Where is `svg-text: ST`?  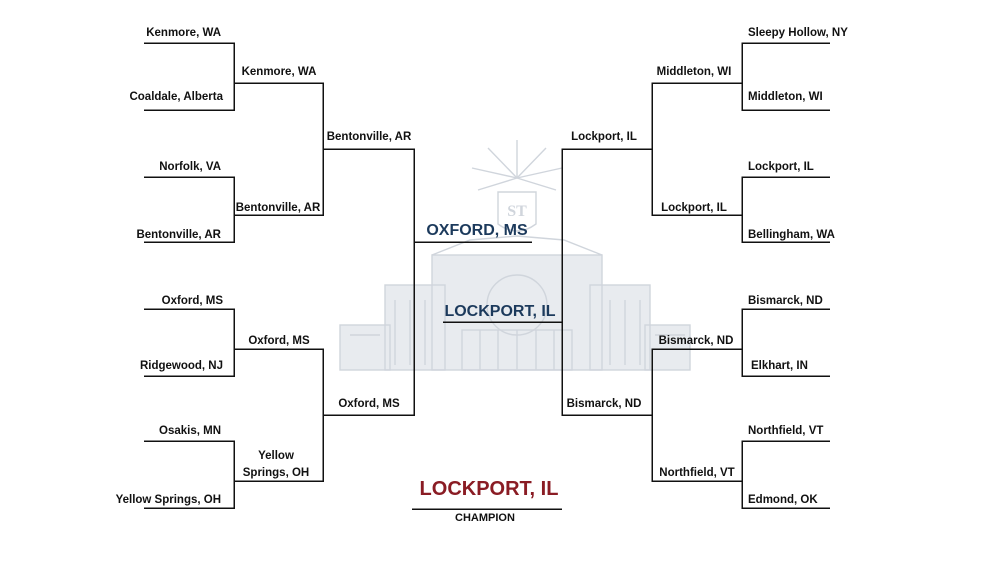
svg-text: ST is located at coordinates (517, 211).